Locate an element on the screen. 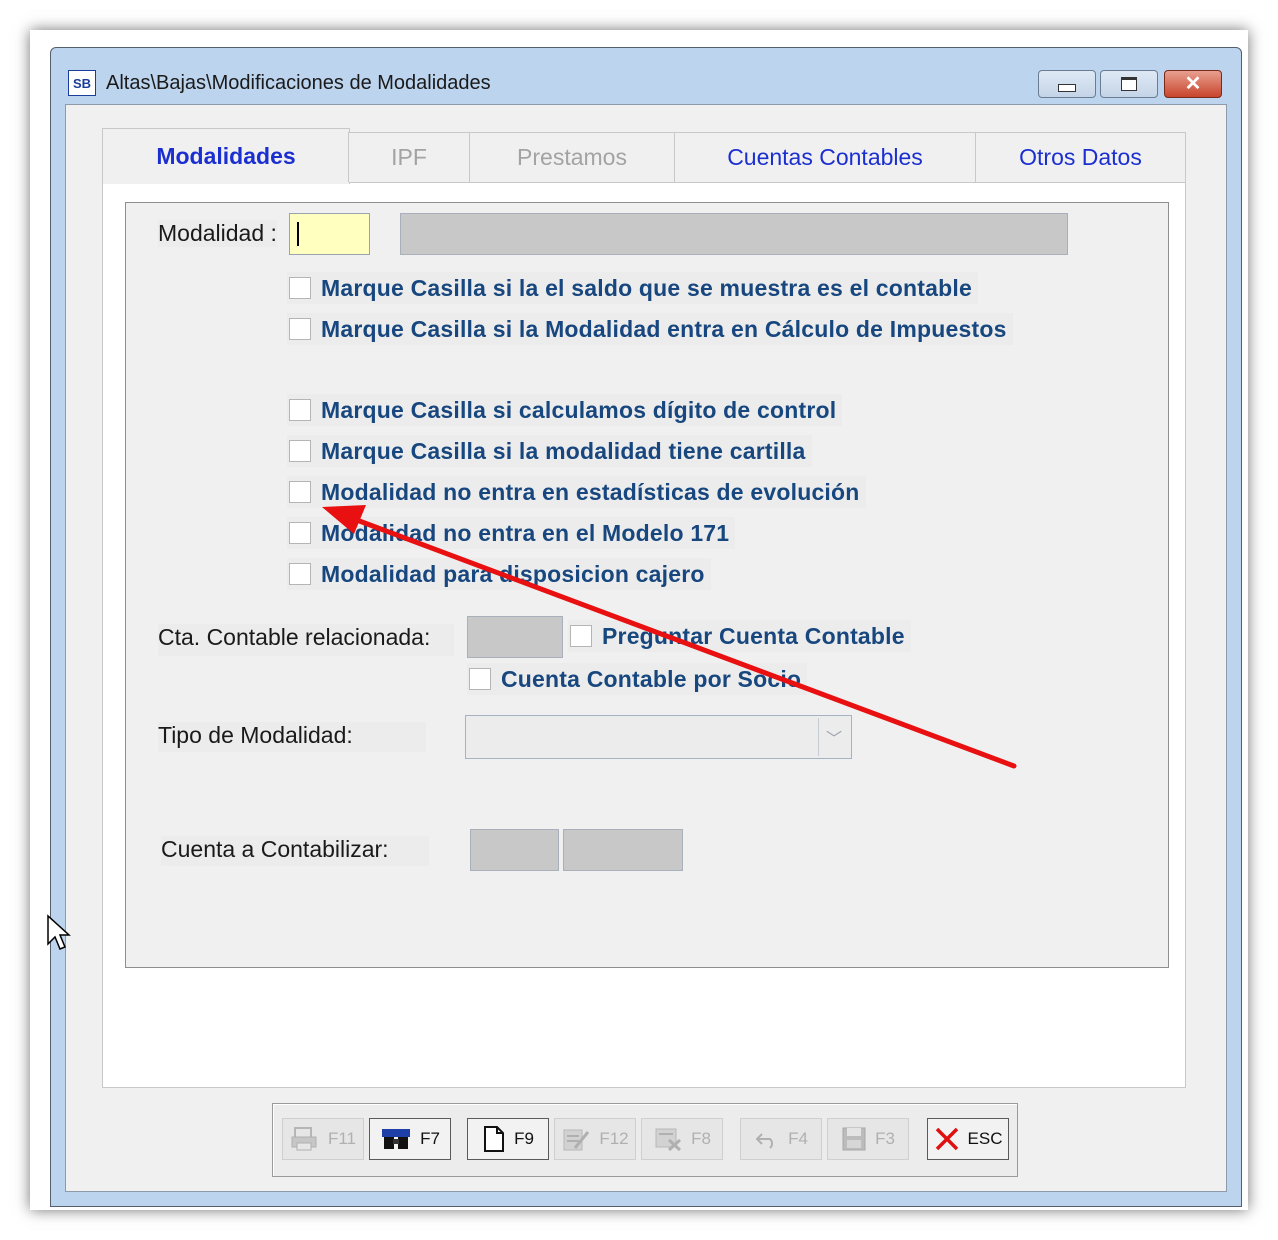  save-button-key: F3 is located at coordinates (885, 1138).